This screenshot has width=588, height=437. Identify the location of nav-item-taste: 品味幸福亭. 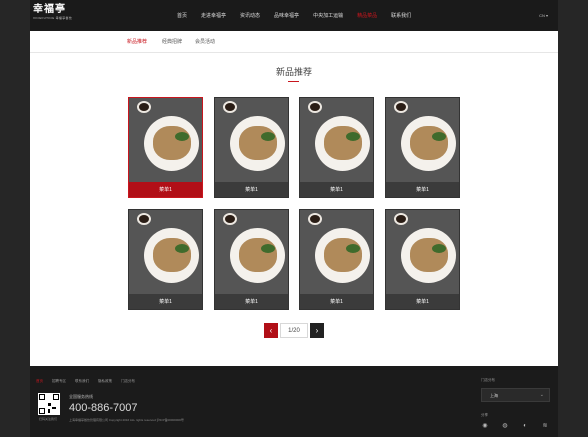
(286, 15).